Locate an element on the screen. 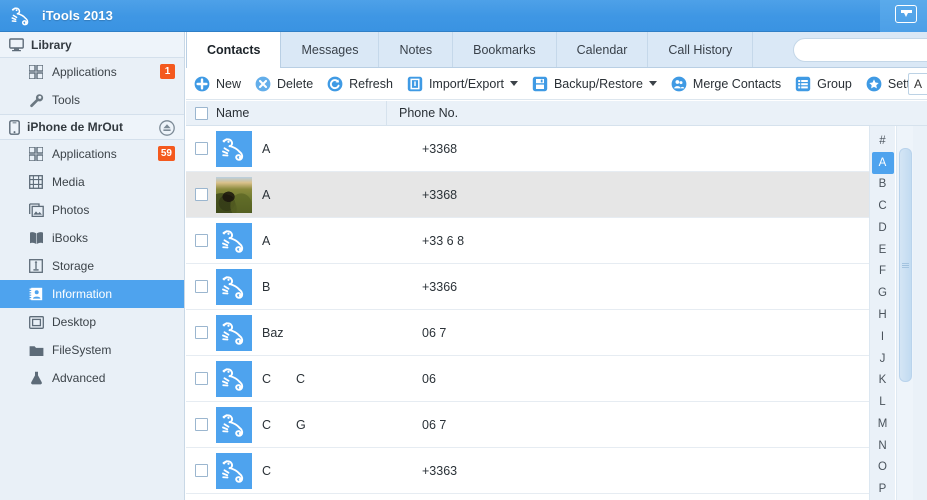 Image resolution: width=927 pixels, height=500 pixels. tab-notes: Notes is located at coordinates (416, 49).